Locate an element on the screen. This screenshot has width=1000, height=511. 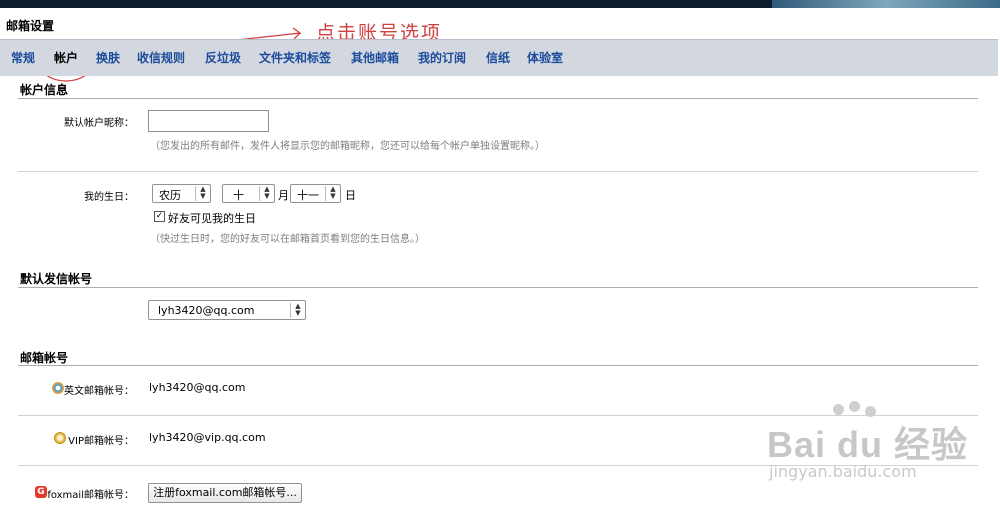
foxmail-icon: G is located at coordinates (41, 492).